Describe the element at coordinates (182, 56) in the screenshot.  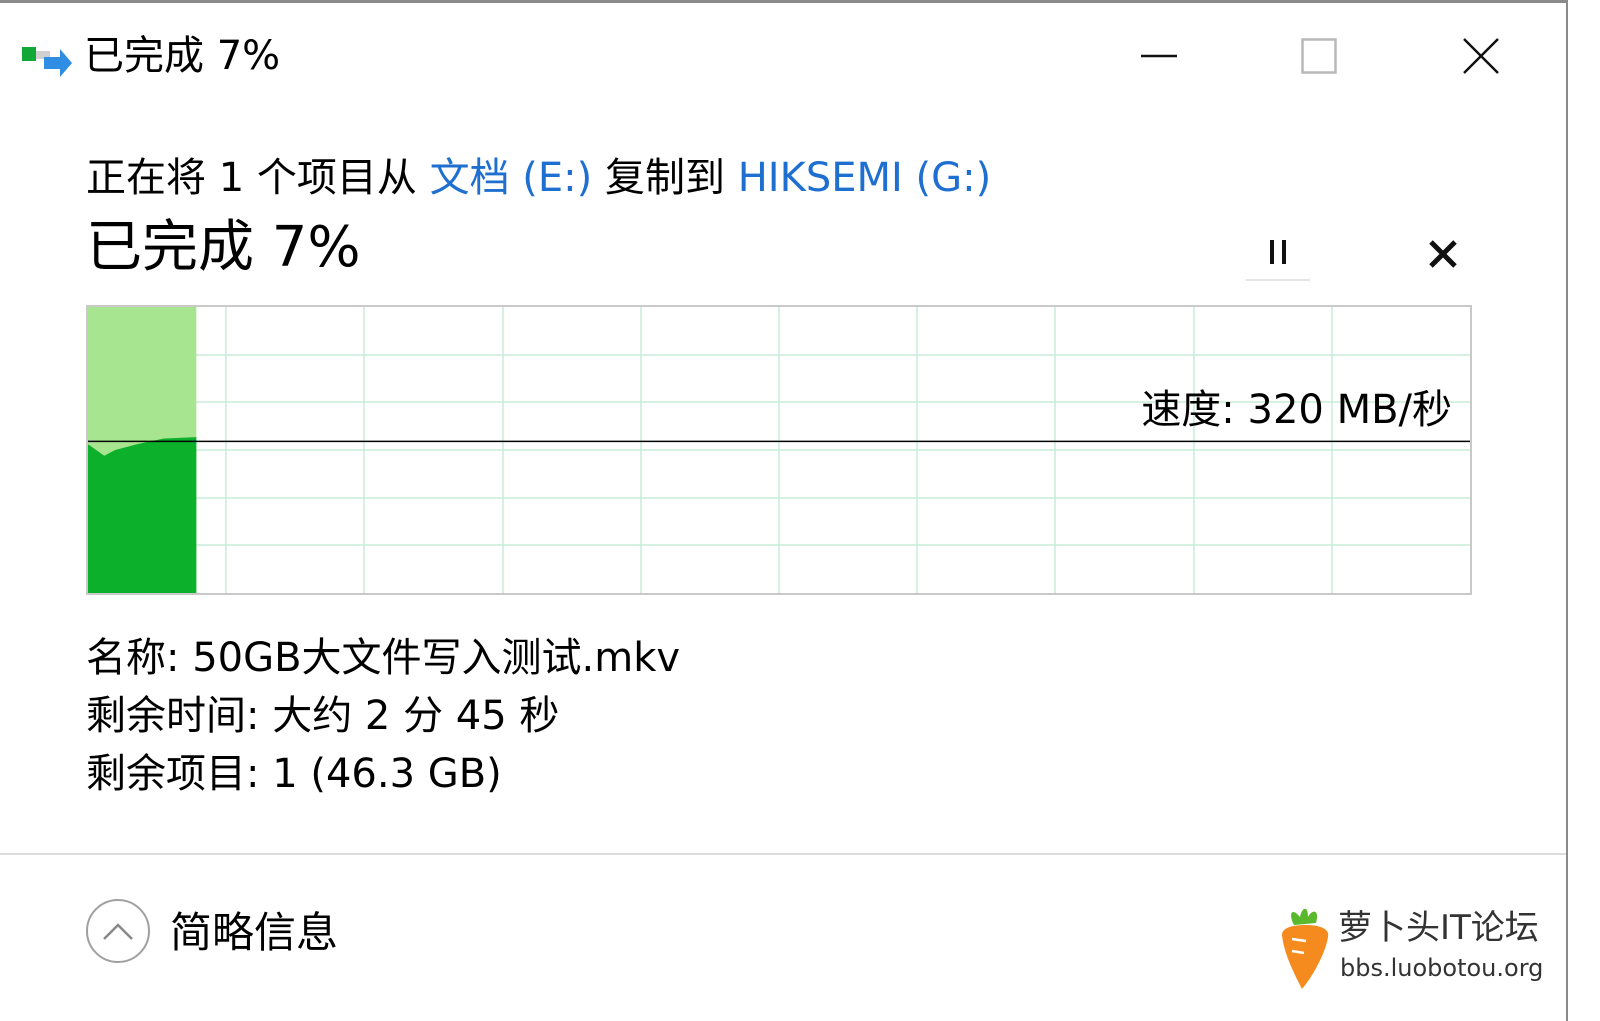
I see `window-title: 已完成 7%` at that location.